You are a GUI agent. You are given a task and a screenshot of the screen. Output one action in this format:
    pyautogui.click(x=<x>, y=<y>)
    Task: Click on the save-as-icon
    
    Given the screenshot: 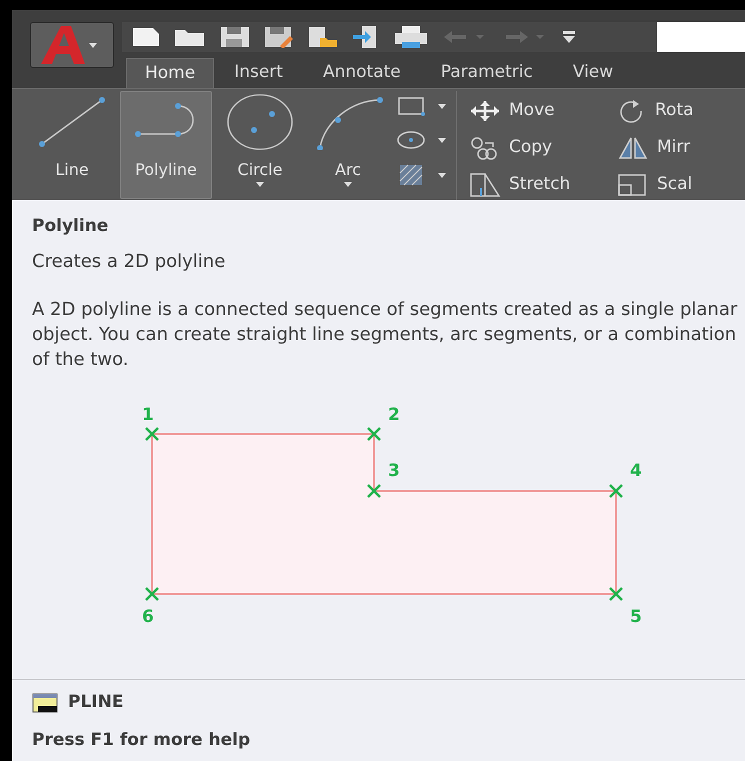 What is the action you would take?
    pyautogui.click(x=279, y=37)
    